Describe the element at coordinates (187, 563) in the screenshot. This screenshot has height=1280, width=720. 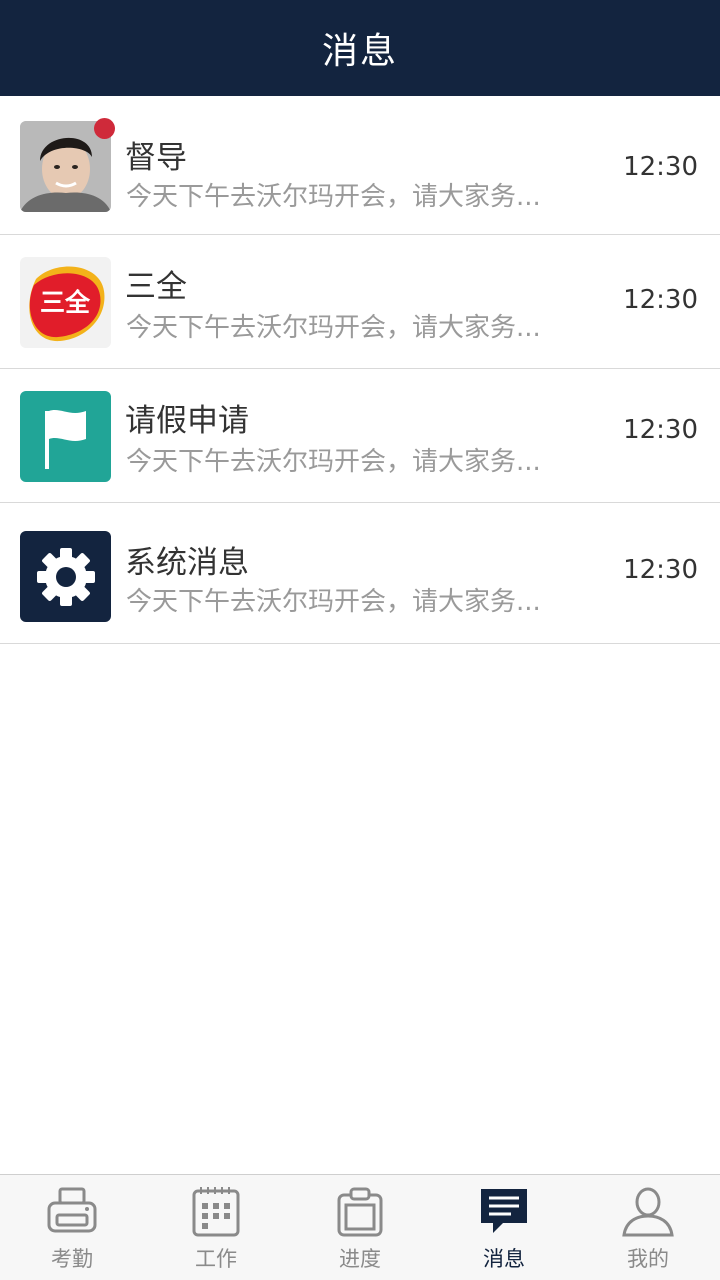
I see `message-sender: 系统消息` at that location.